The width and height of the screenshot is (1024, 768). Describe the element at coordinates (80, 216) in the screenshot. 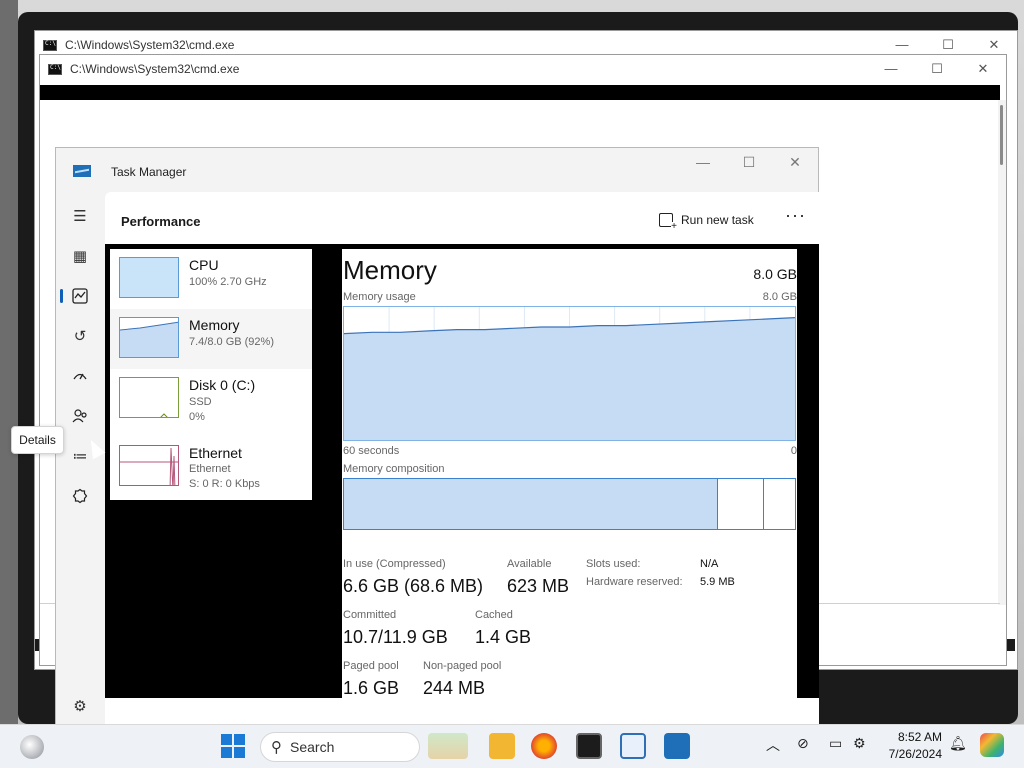

I see `hamburger-icon: ☰` at that location.